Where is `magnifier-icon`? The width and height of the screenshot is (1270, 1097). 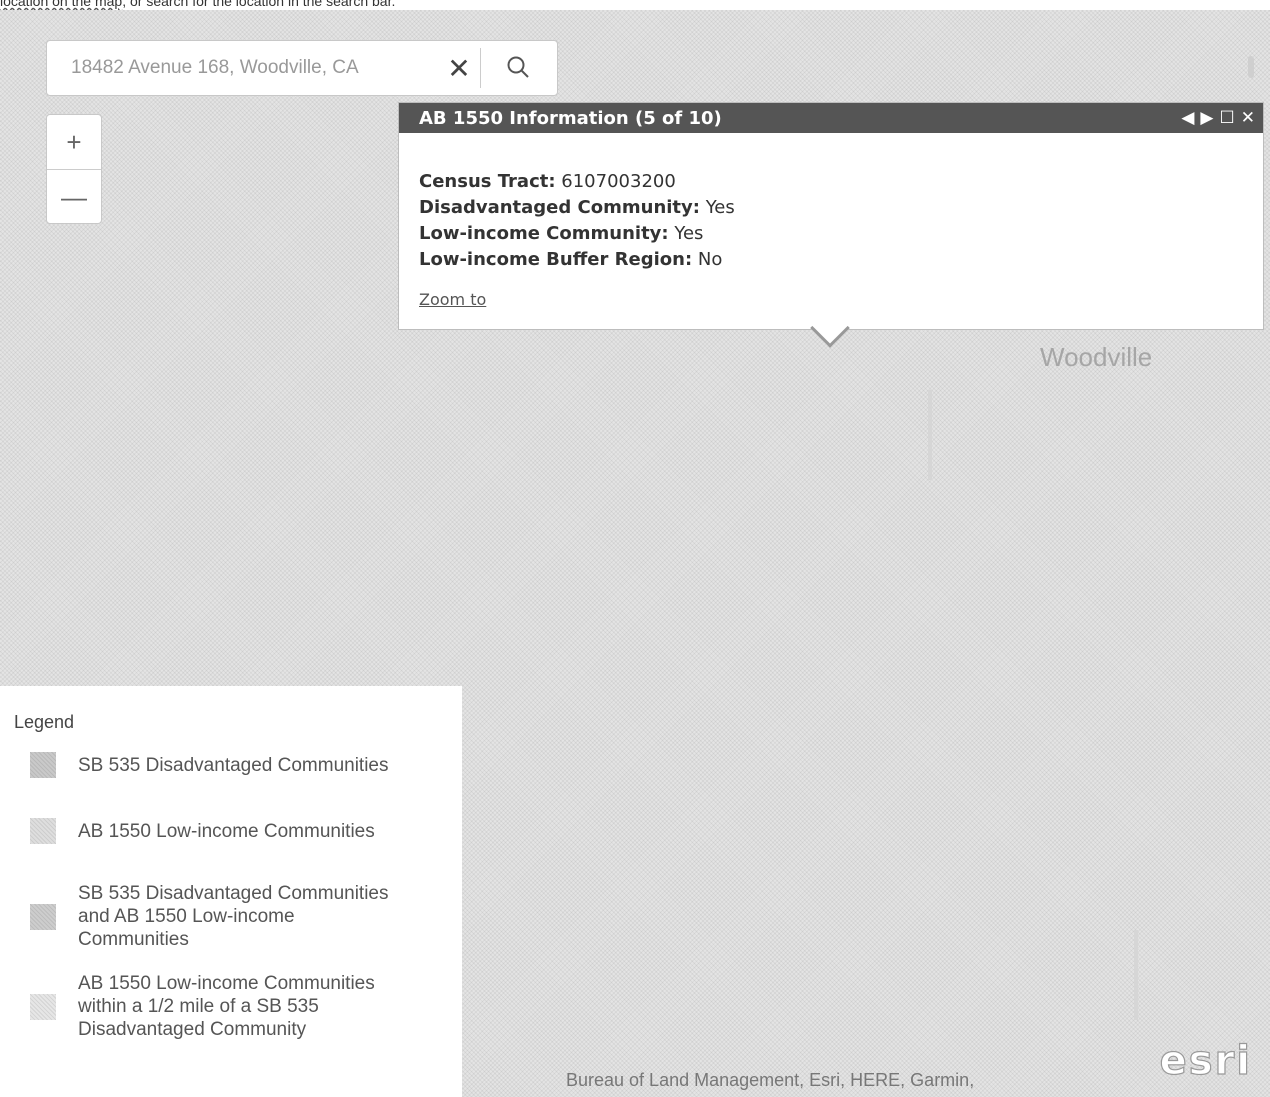
magnifier-icon is located at coordinates (519, 68).